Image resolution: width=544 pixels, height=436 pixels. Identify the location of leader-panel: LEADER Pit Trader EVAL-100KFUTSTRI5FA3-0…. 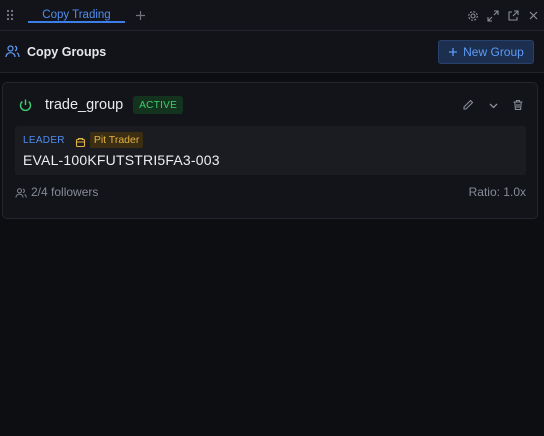
(270, 150).